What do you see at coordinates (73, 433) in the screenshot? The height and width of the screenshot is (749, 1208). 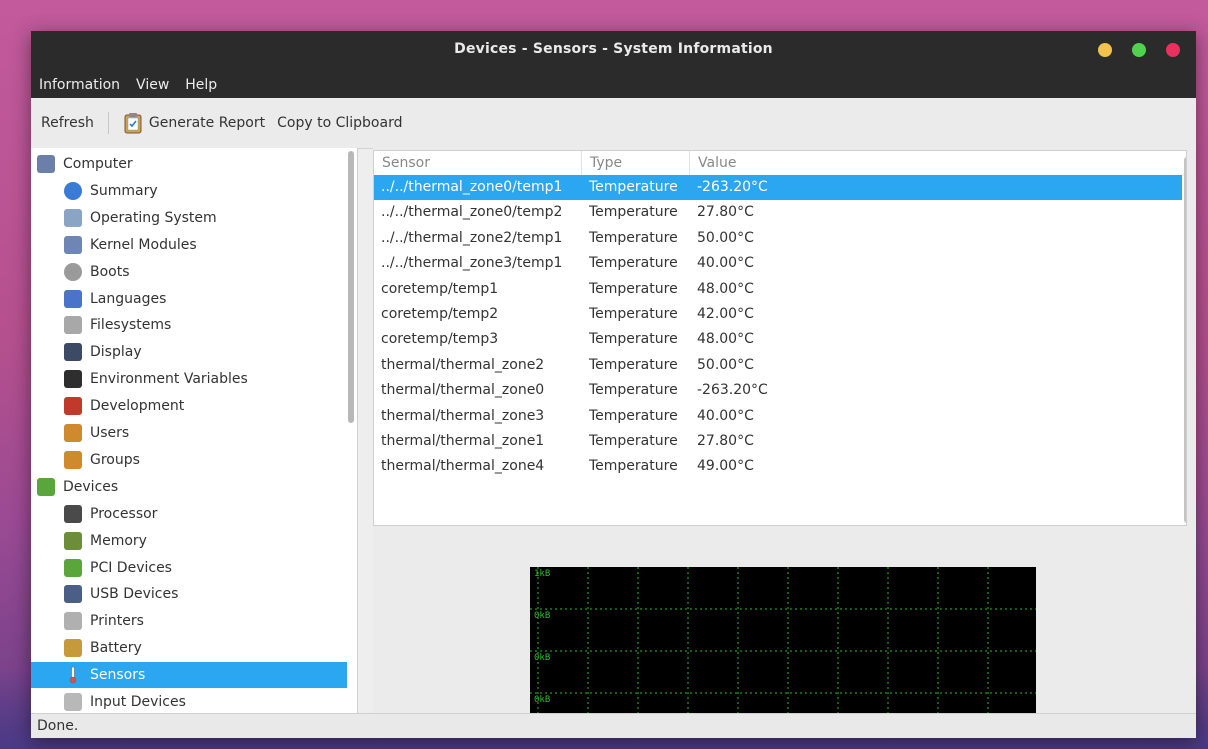 I see `users-icon` at bounding box center [73, 433].